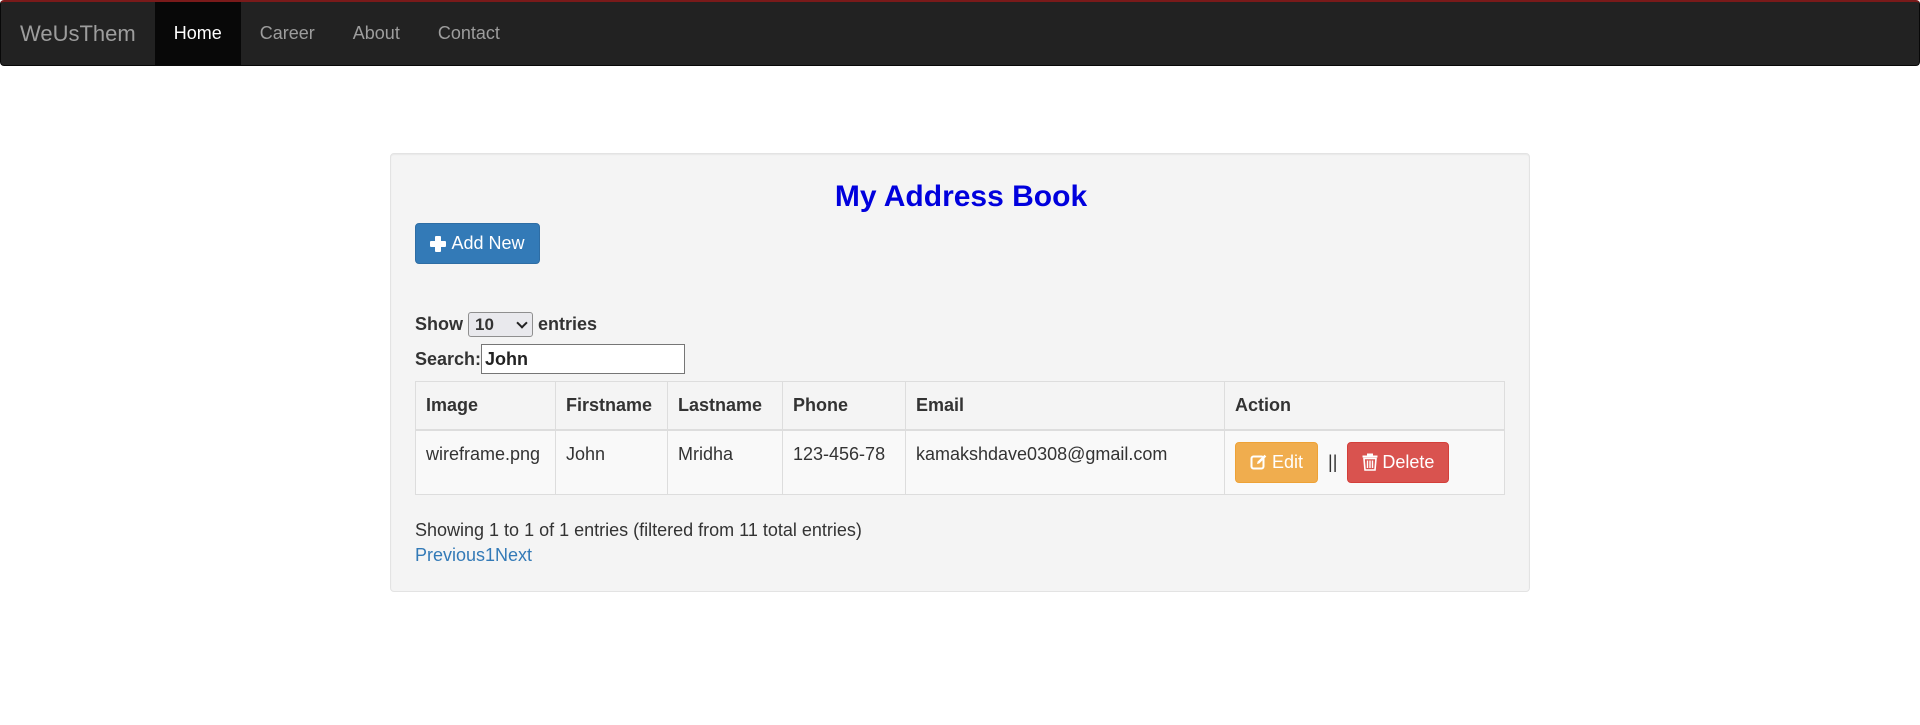  Describe the element at coordinates (448, 358) in the screenshot. I see `search-label: Search:` at that location.